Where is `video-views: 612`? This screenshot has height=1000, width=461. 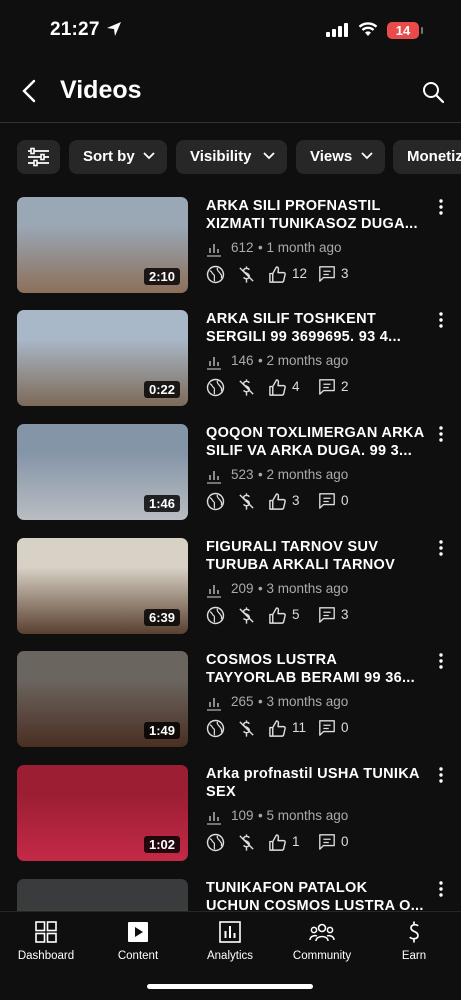
video-views: 612 is located at coordinates (242, 247).